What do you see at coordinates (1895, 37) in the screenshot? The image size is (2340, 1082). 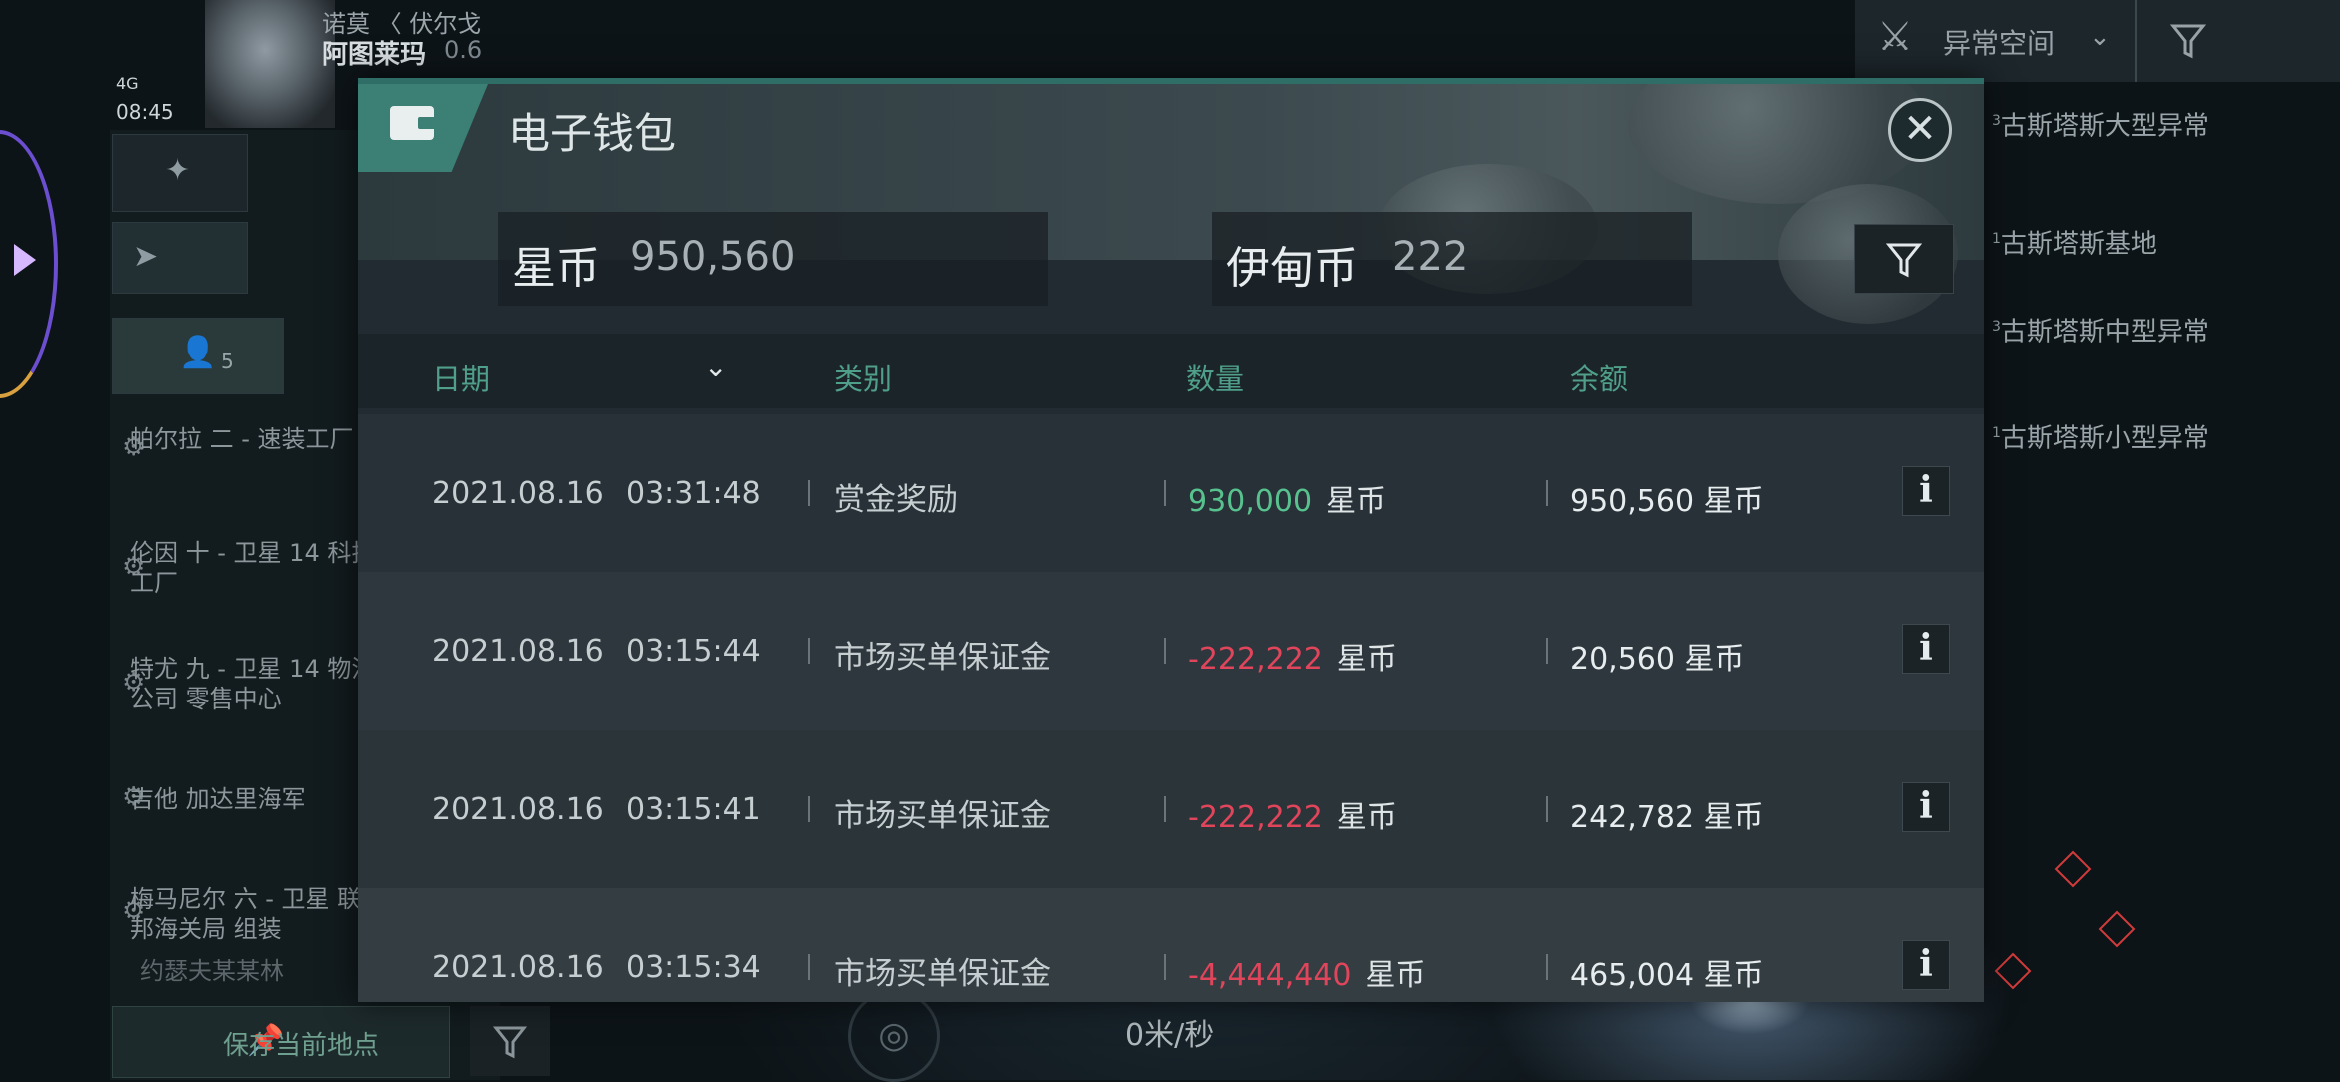 I see `crossed-swords-icon: ⚔` at bounding box center [1895, 37].